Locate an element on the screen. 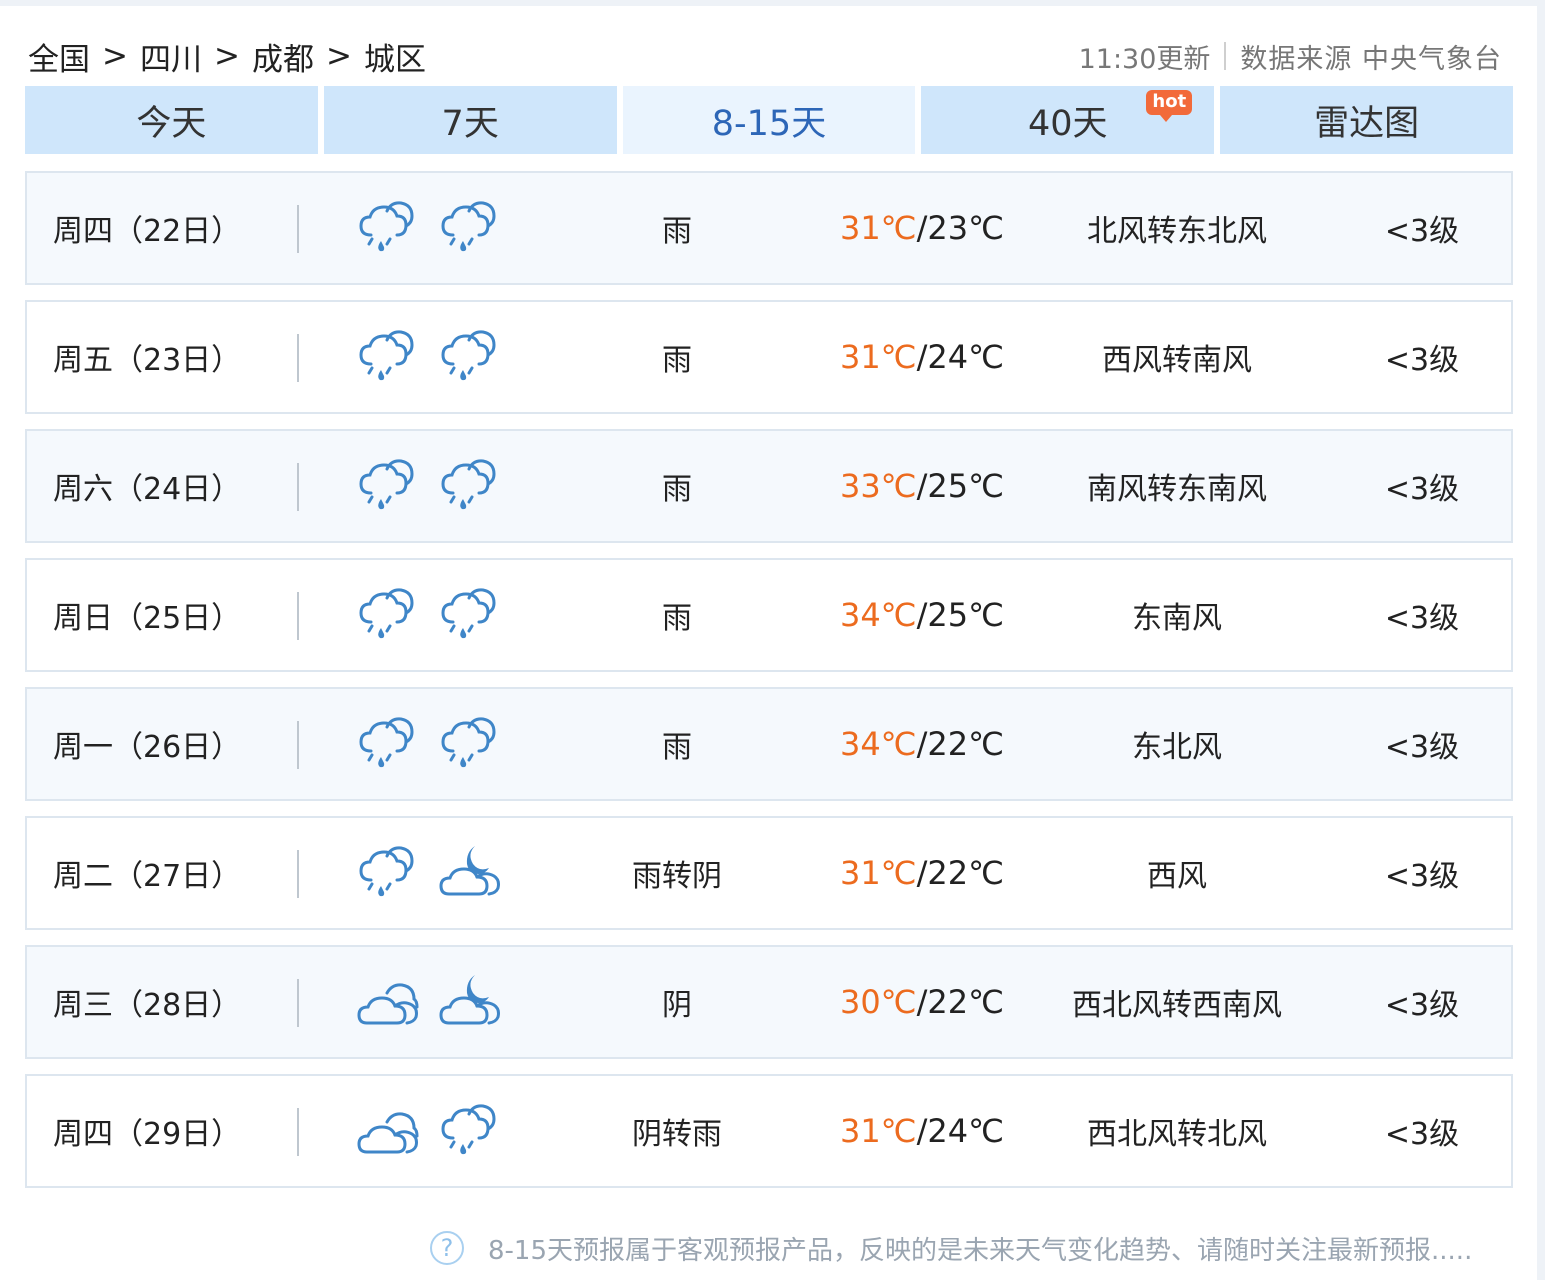 Image resolution: width=1545 pixels, height=1280 pixels. forecast-row: 周二（27日） 雨转阴 31℃/22℃ 西风 <3级 is located at coordinates (769, 873).